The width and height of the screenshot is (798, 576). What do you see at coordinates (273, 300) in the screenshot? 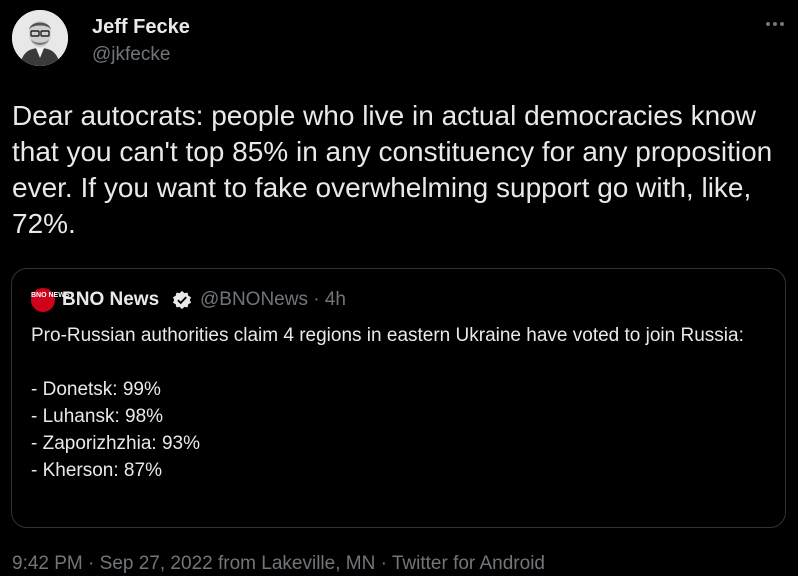
I see `quoted-author-handle-time: @BNONews · 4h` at bounding box center [273, 300].